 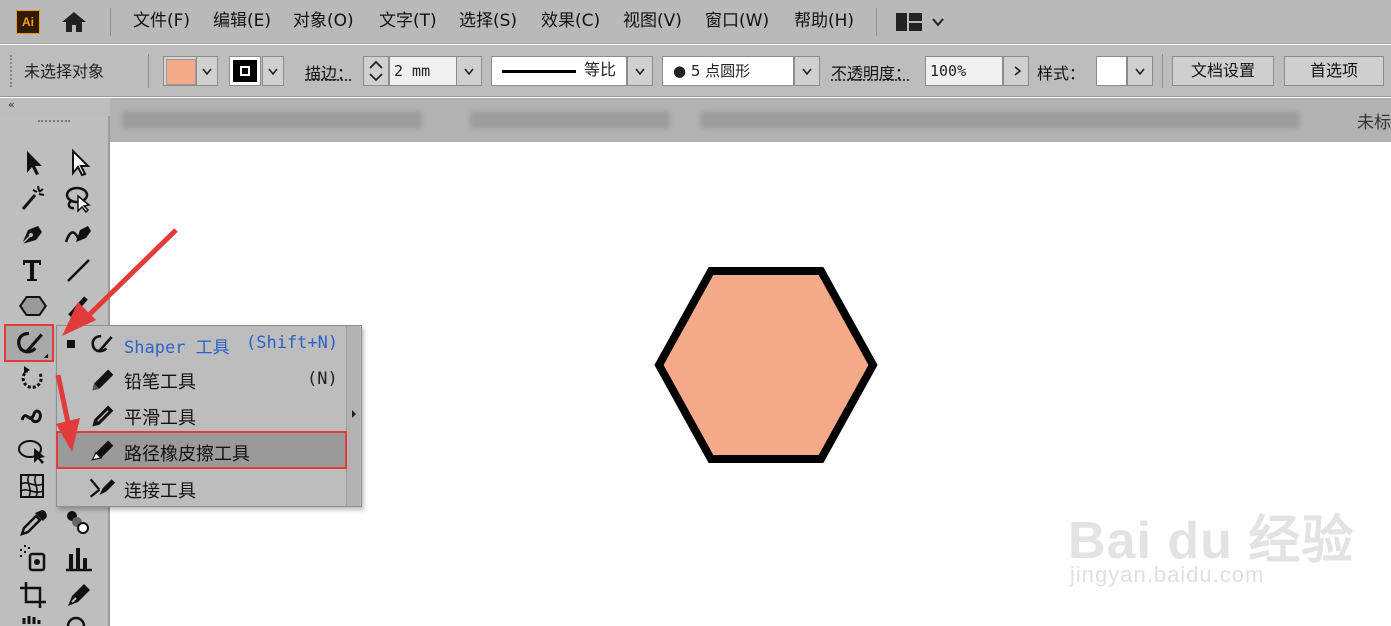 I want to click on style-label: 样式：, so click(x=1061, y=73).